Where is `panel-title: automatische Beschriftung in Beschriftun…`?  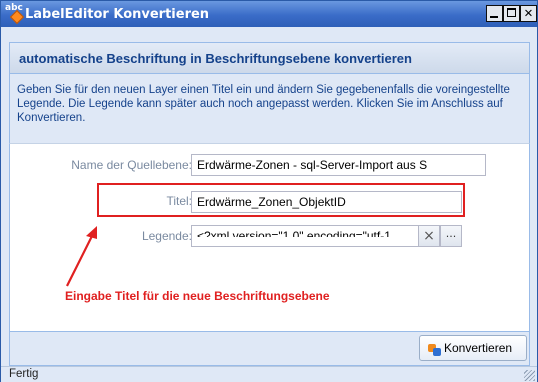 panel-title: automatische Beschriftung in Beschriftun… is located at coordinates (215, 58).